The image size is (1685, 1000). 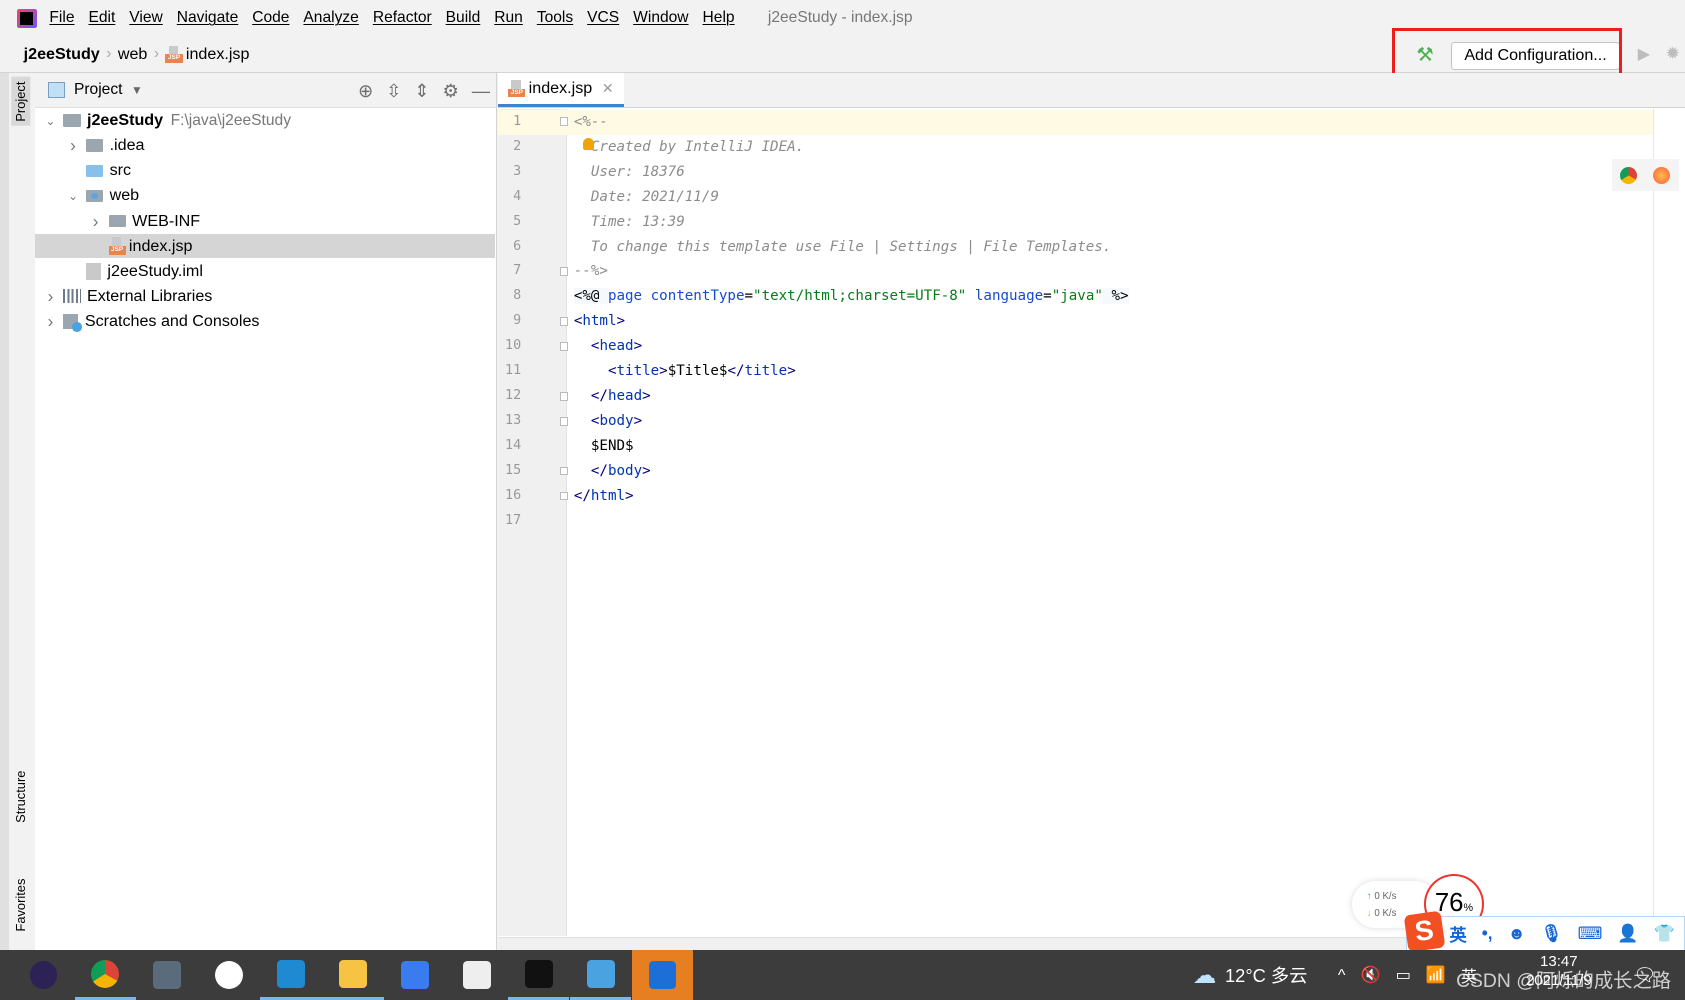 I want to click on lightbulb-icon, so click(x=589, y=144).